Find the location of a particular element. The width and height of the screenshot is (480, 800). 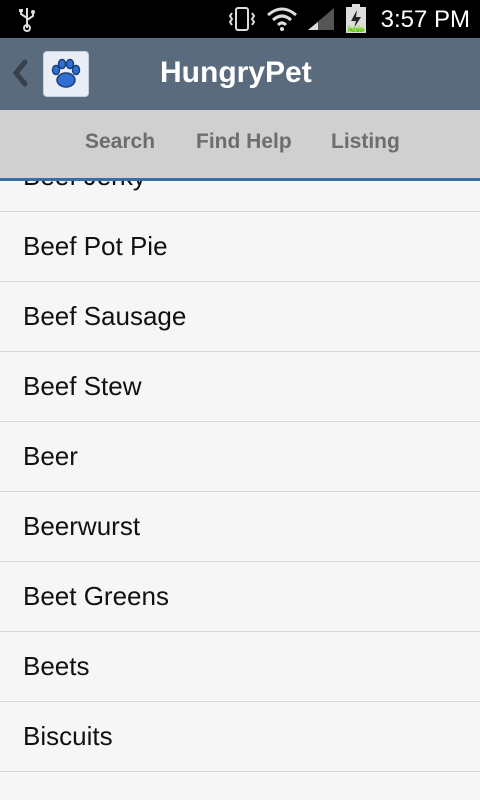

tab-find-help: Find Help is located at coordinates (244, 142).